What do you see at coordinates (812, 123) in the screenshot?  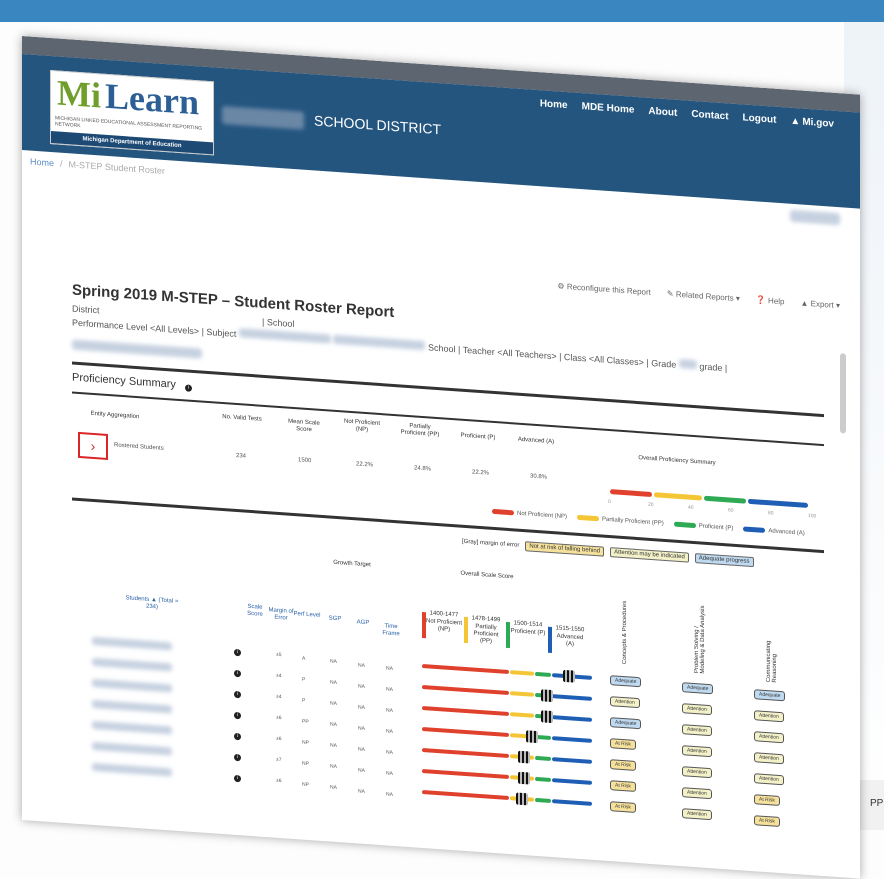 I see `nav-mi-gov: ▲ Mi.gov` at bounding box center [812, 123].